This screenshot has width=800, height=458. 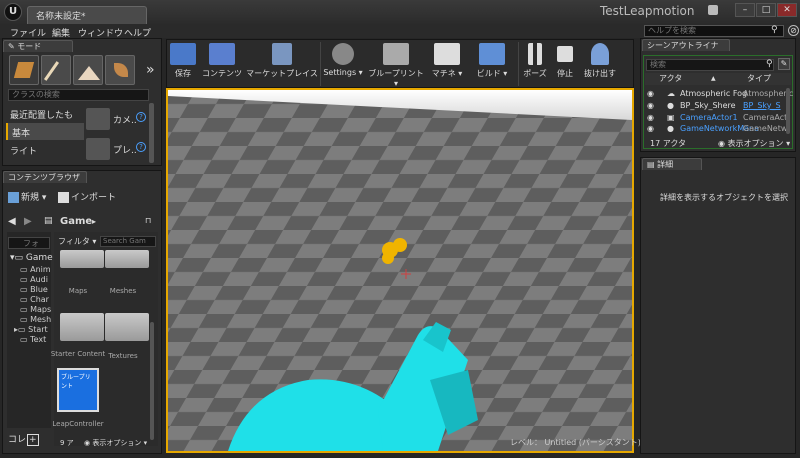 What do you see at coordinates (87, 198) in the screenshot?
I see `import-button: インポート` at bounding box center [87, 198].